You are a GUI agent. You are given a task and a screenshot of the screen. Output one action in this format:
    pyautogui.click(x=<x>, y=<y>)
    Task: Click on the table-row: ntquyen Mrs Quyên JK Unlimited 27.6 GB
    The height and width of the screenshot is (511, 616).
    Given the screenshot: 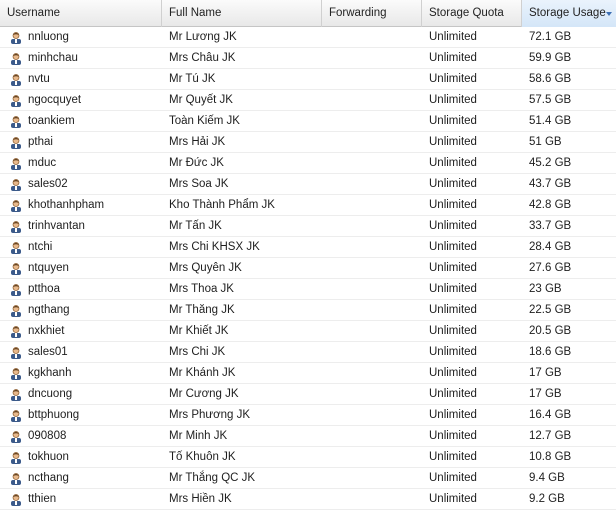 What is the action you would take?
    pyautogui.click(x=308, y=268)
    